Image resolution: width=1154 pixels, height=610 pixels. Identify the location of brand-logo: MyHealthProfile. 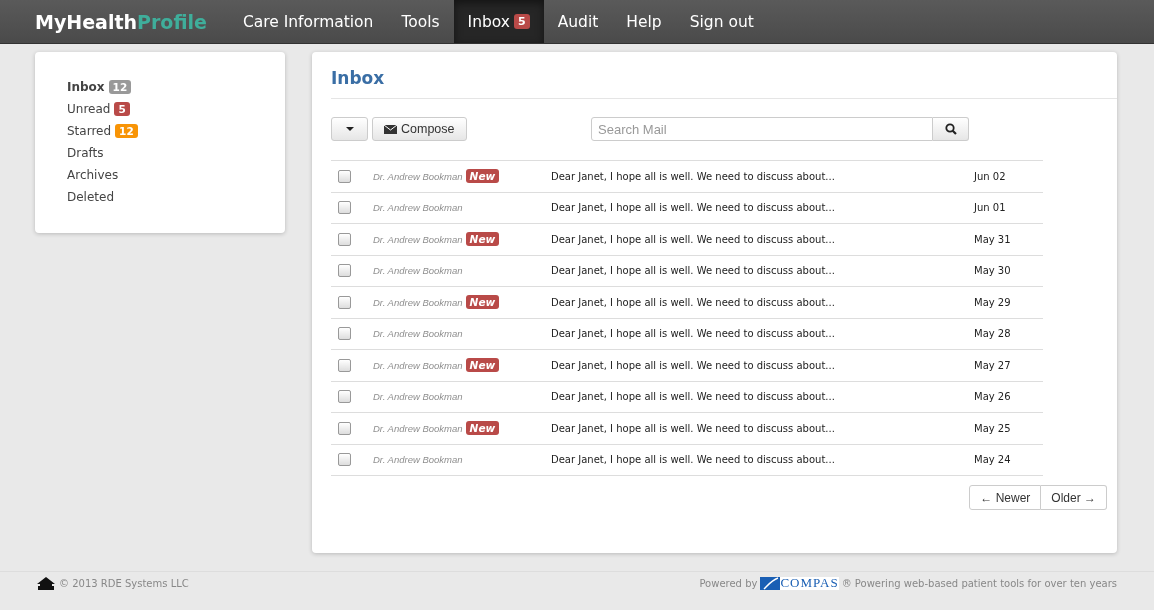
(121, 22).